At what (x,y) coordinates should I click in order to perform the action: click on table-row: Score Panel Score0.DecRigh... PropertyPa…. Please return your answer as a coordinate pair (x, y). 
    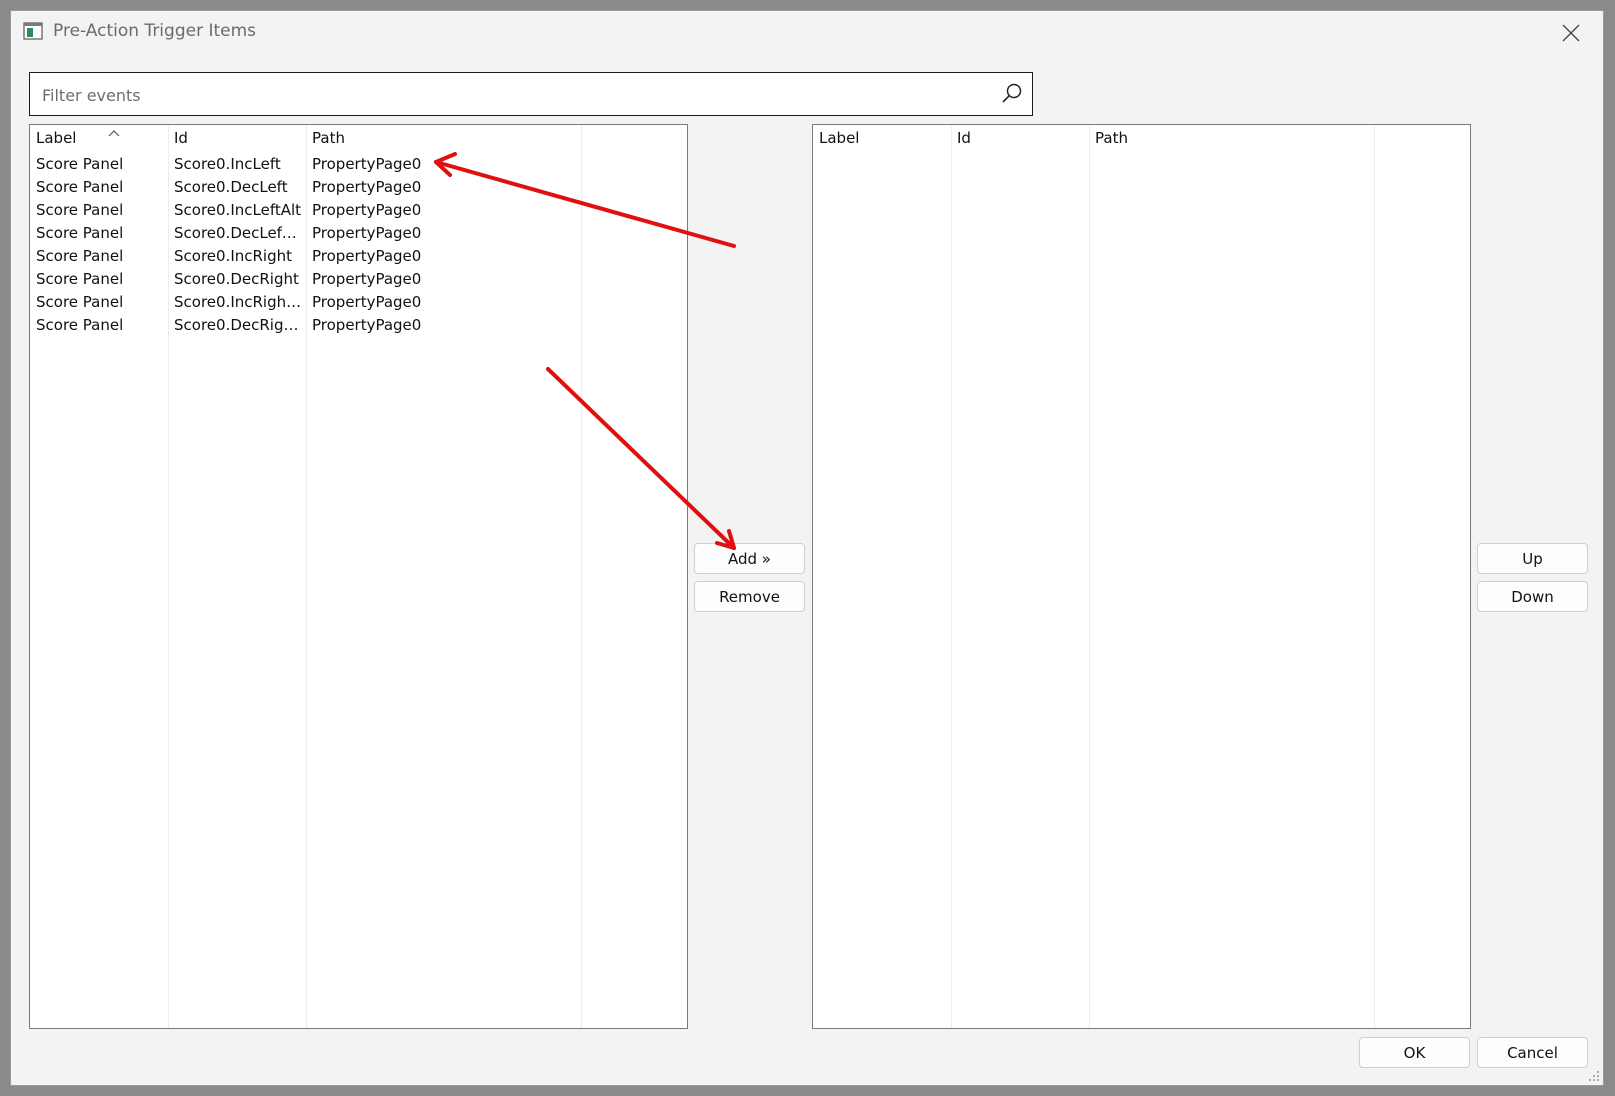
    Looking at the image, I should click on (358, 324).